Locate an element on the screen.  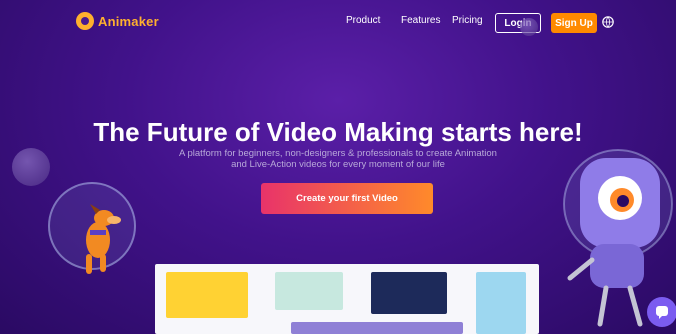
template-card-navy is located at coordinates (409, 293).